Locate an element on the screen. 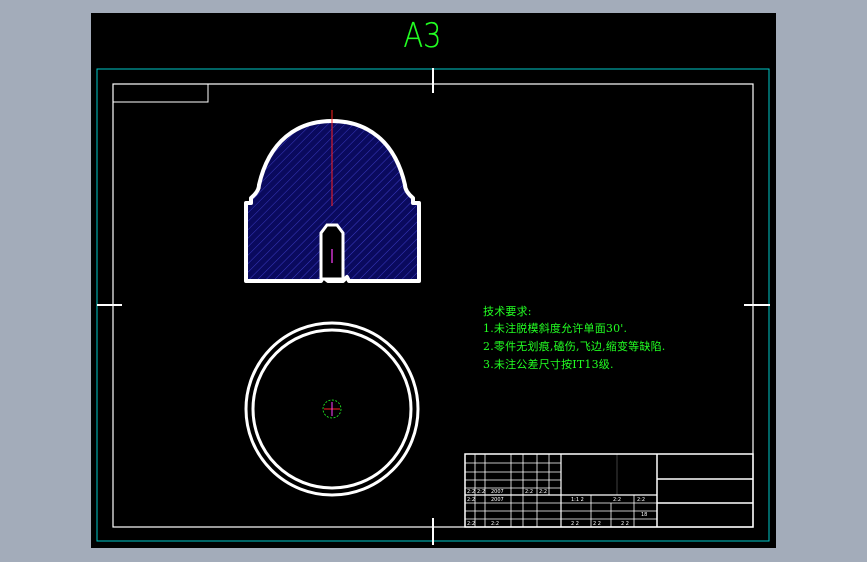 Image resolution: width=867 pixels, height=562 pixels. plan-view is located at coordinates (332, 409).